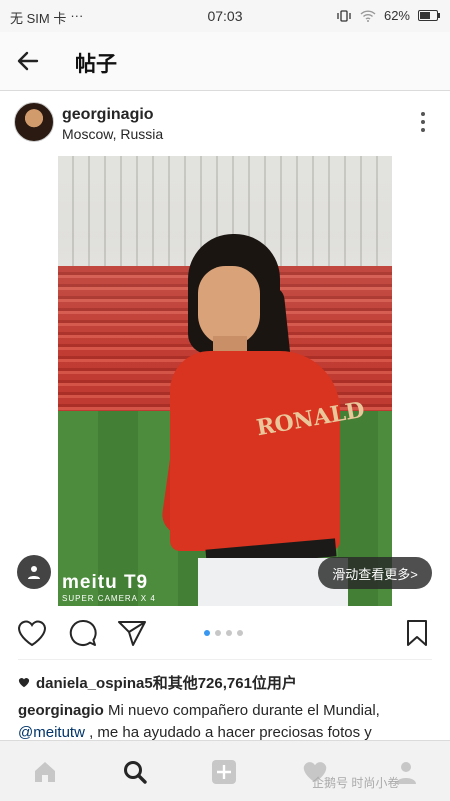 This screenshot has height=801, width=450. Describe the element at coordinates (166, 683) in the screenshot. I see `likes-text: daniela_ospina5和其他726,761位用户` at that location.